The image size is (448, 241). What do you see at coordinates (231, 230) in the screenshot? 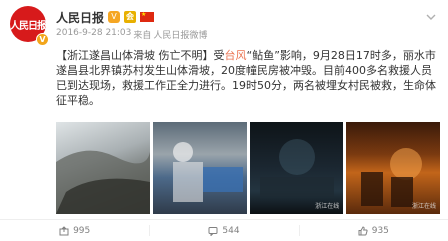
I see `comment-count: 544` at bounding box center [231, 230].